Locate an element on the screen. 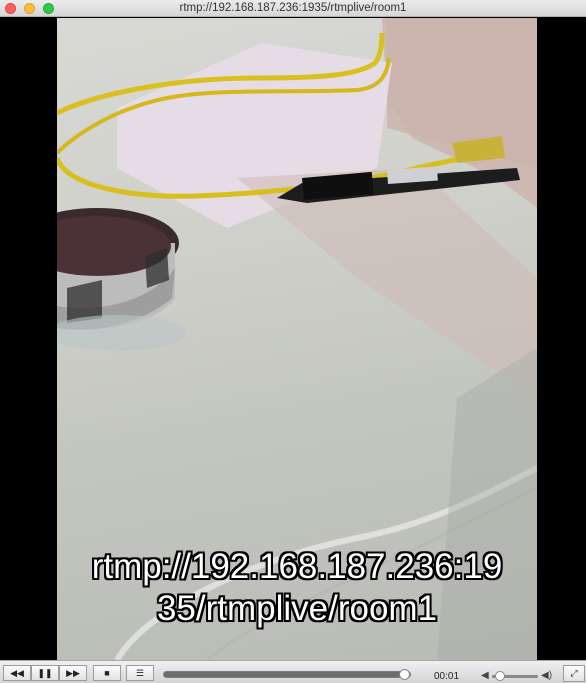 The width and height of the screenshot is (586, 683). seek-progress-fill is located at coordinates (285, 674).